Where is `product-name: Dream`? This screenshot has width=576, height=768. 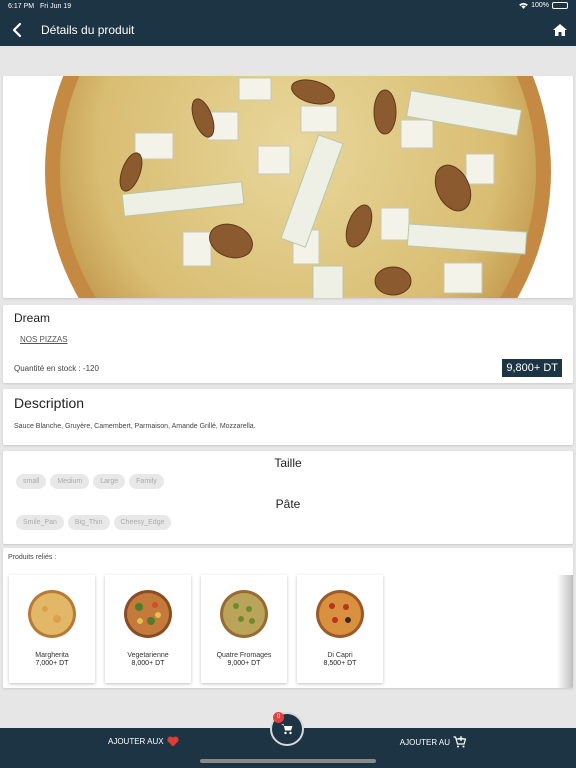 product-name: Dream is located at coordinates (32, 318).